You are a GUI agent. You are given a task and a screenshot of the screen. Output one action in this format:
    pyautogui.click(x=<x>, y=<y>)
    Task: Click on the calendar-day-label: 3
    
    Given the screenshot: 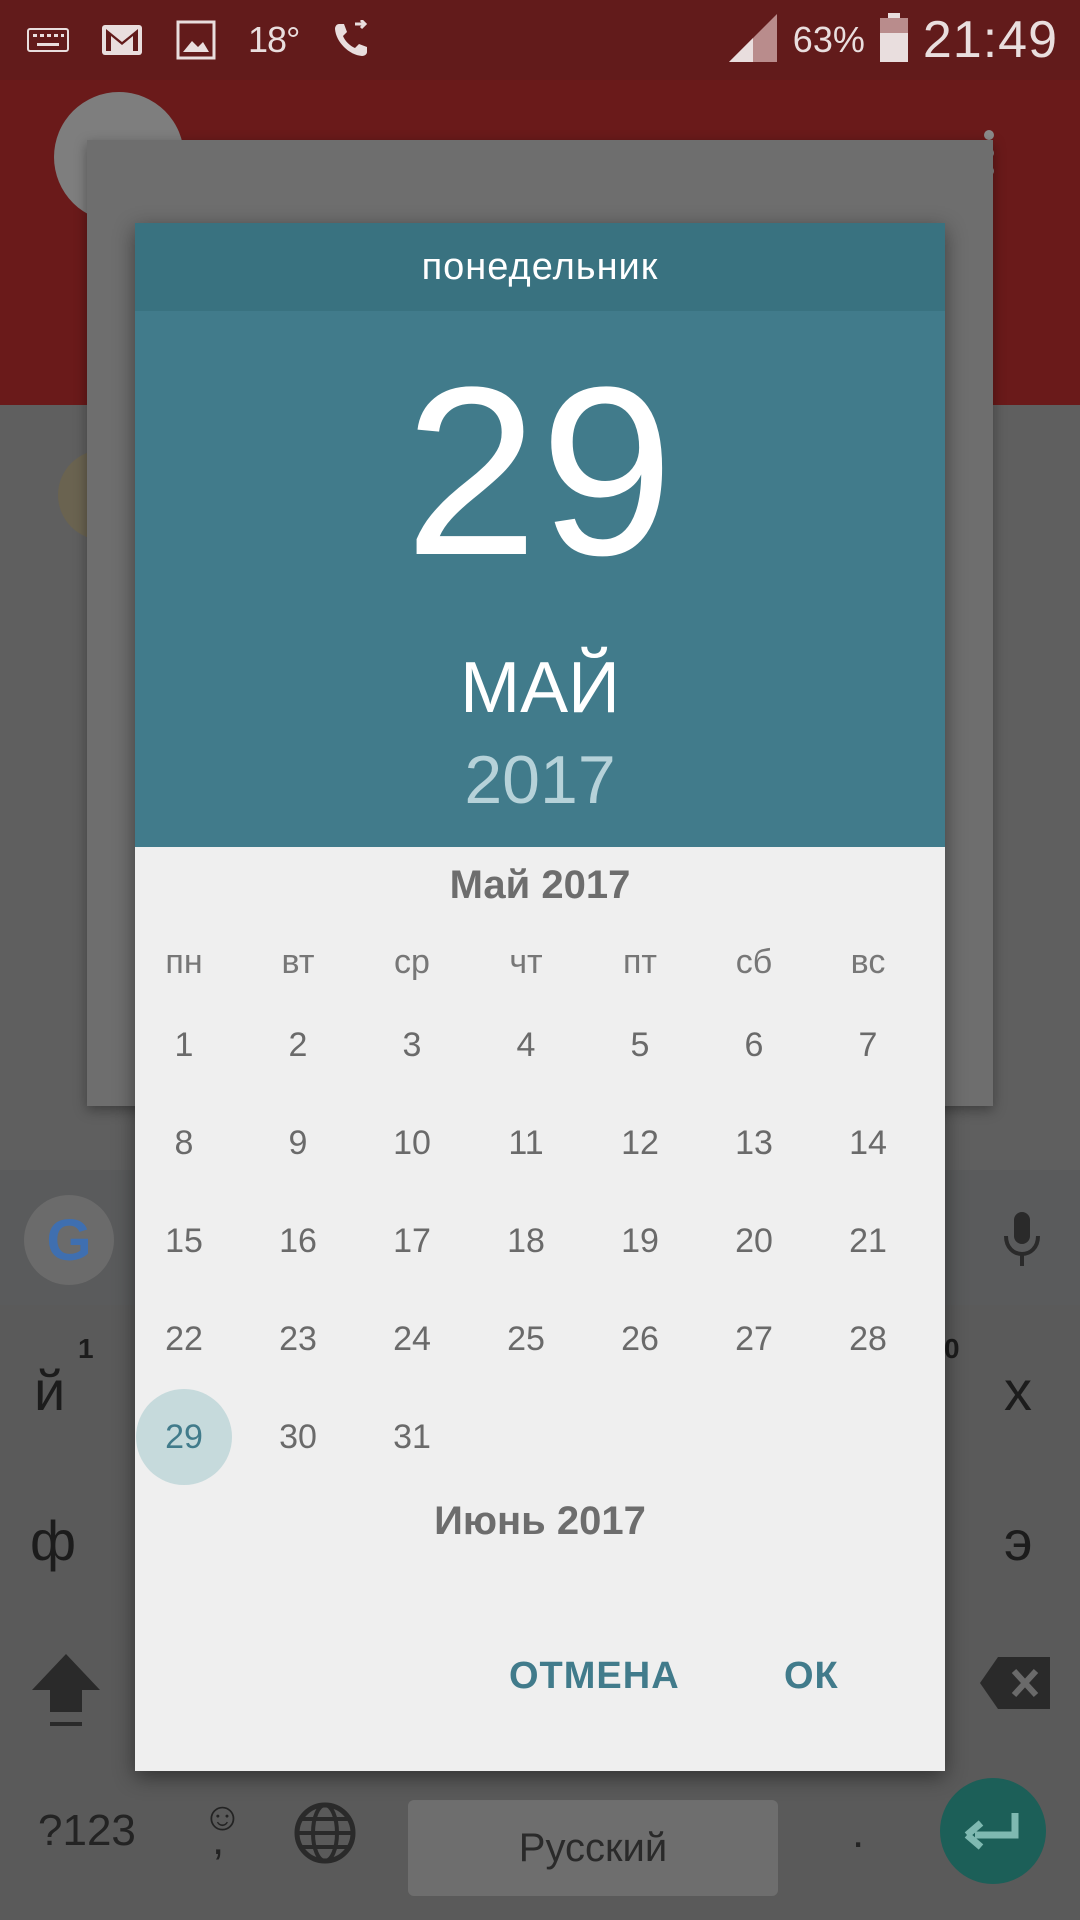 What is the action you would take?
    pyautogui.click(x=412, y=1044)
    